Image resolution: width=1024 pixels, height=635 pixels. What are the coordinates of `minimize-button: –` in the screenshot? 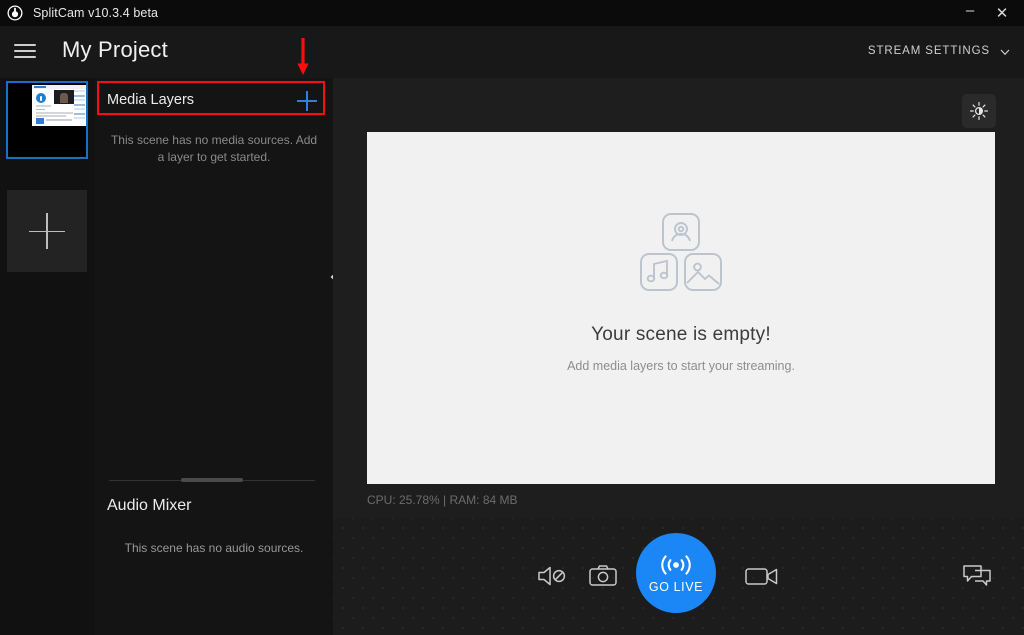 It's located at (970, 13).